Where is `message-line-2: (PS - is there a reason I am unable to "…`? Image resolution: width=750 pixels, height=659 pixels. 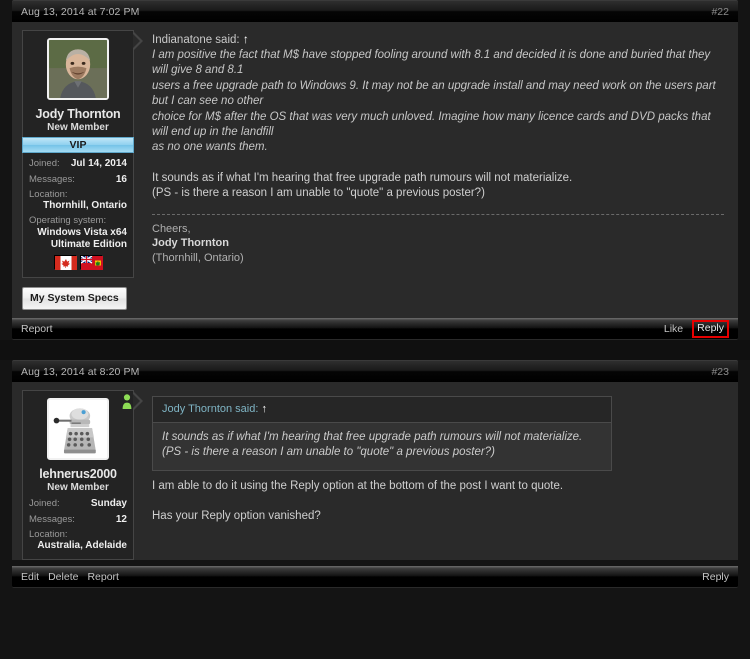
message-line-2: (PS - is there a reason I am unable to "… is located at coordinates (318, 193).